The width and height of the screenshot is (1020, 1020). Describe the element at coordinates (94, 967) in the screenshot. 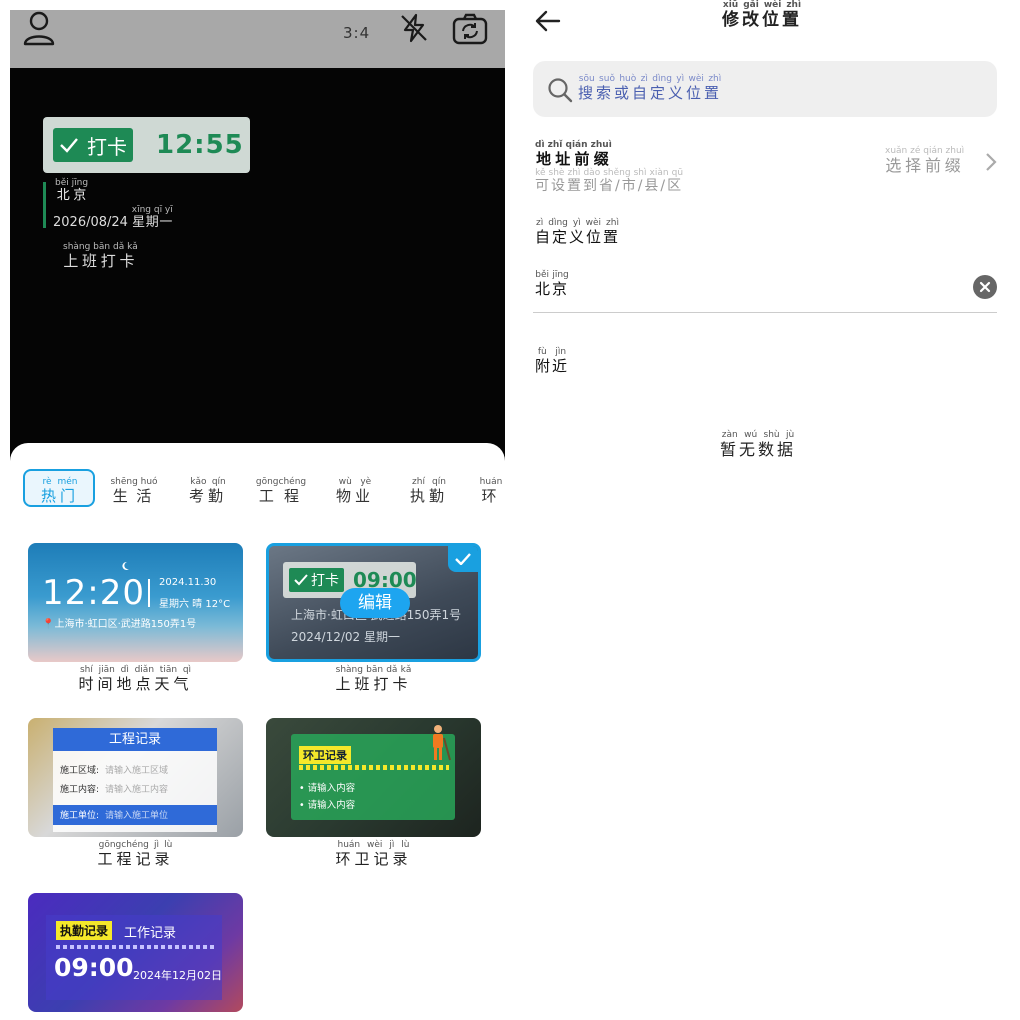

I see `template-time: 09:00` at that location.